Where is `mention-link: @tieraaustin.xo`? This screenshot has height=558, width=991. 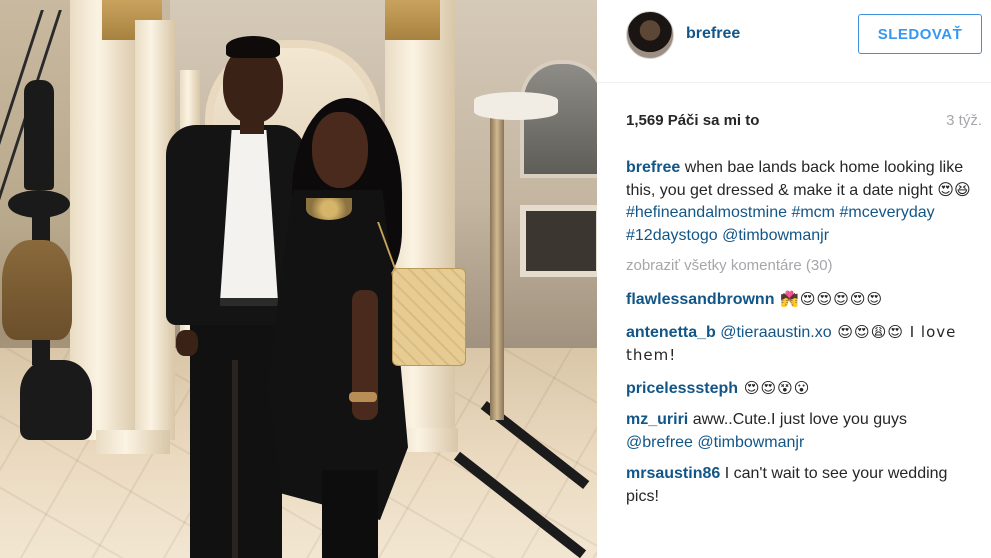
mention-link: @tieraaustin.xo is located at coordinates (773, 332).